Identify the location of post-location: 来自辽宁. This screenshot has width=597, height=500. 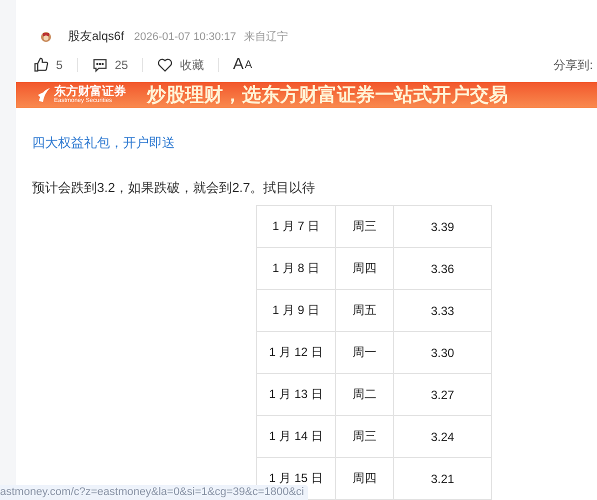
(266, 37).